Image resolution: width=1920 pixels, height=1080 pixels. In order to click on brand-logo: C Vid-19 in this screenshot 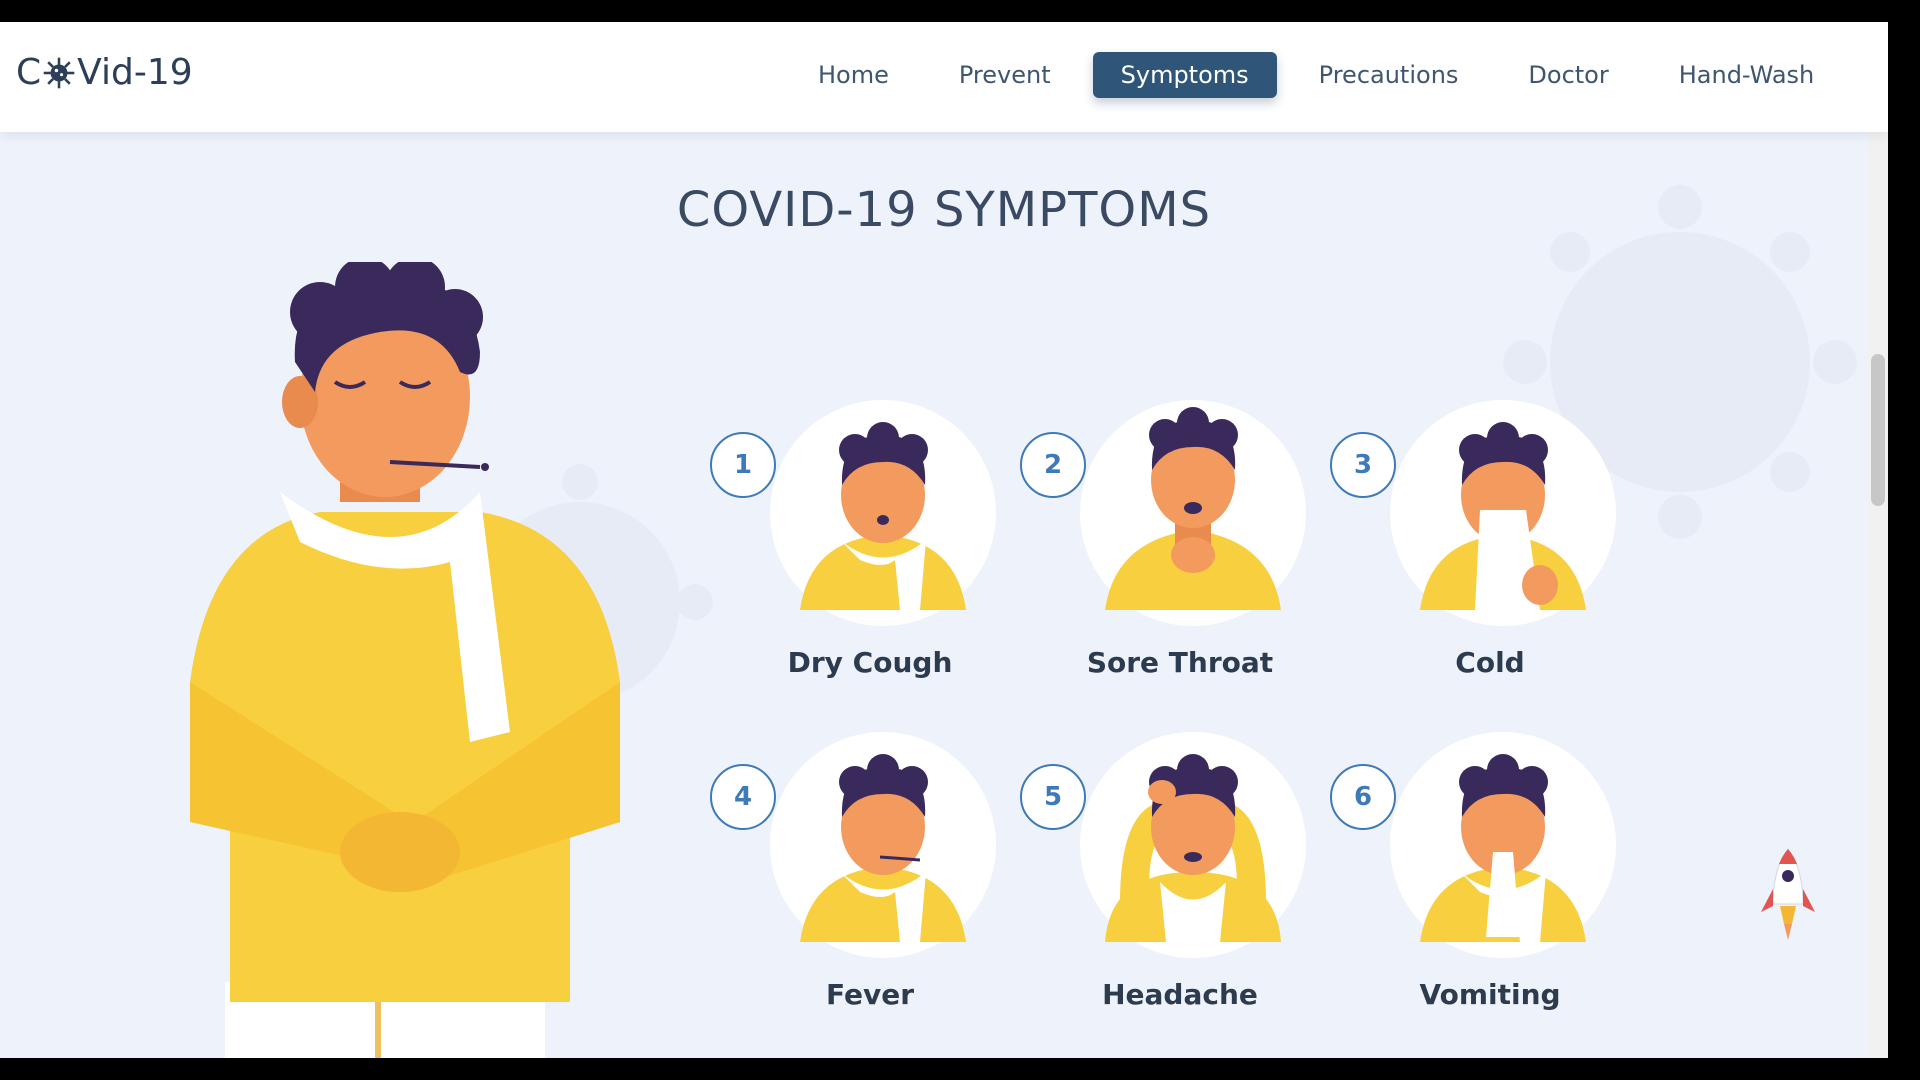, I will do `click(104, 72)`.